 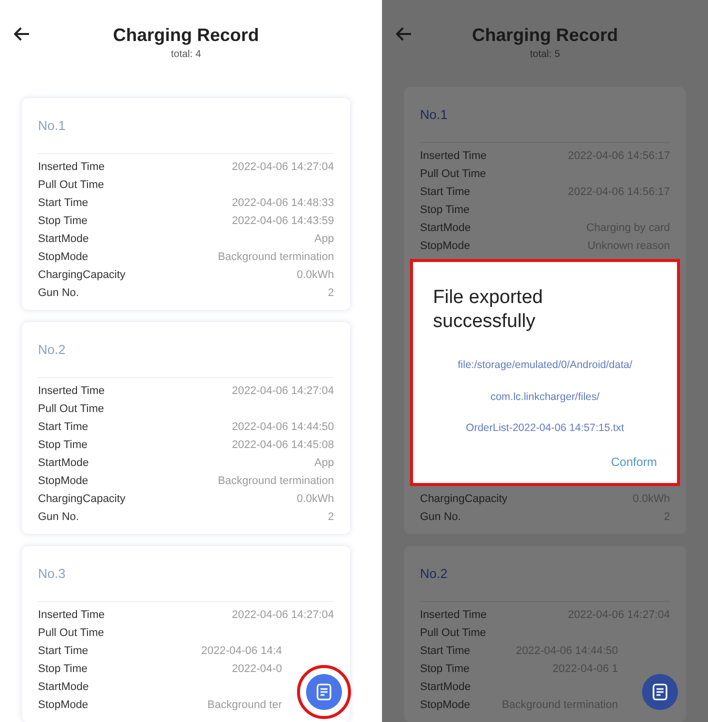 I want to click on file-path-text: OrderList-2022-04-06 14:57:15.txt, so click(x=545, y=428).